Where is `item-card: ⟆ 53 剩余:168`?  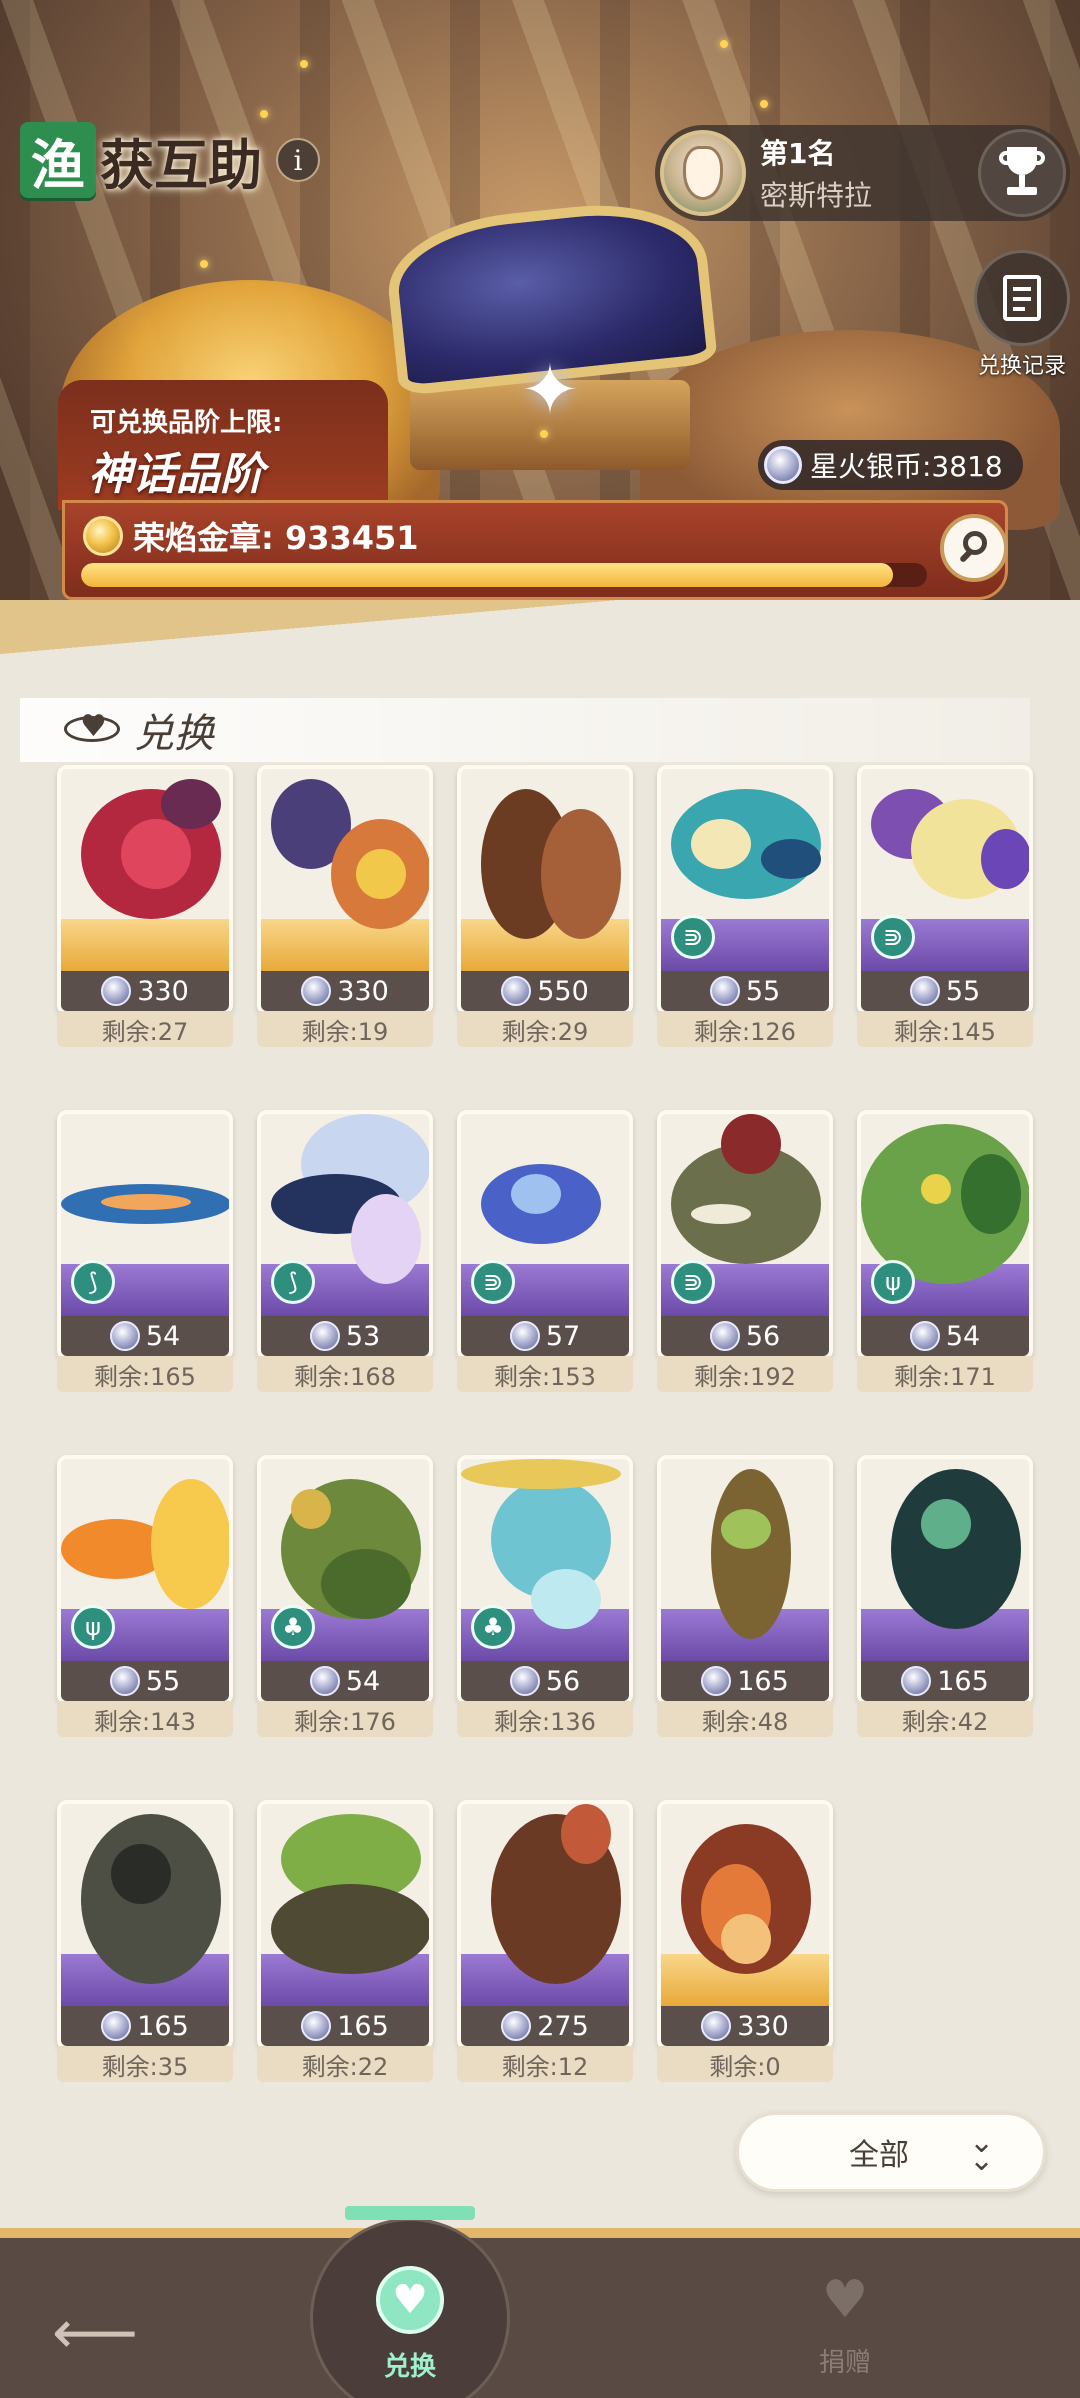 item-card: ⟆ 53 剩余:168 is located at coordinates (345, 1251).